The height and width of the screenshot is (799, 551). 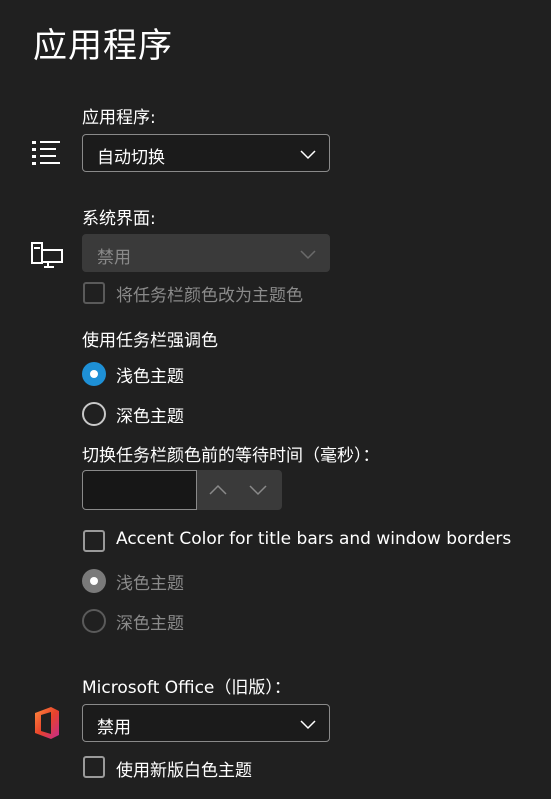 I want to click on office-icon, so click(x=47, y=723).